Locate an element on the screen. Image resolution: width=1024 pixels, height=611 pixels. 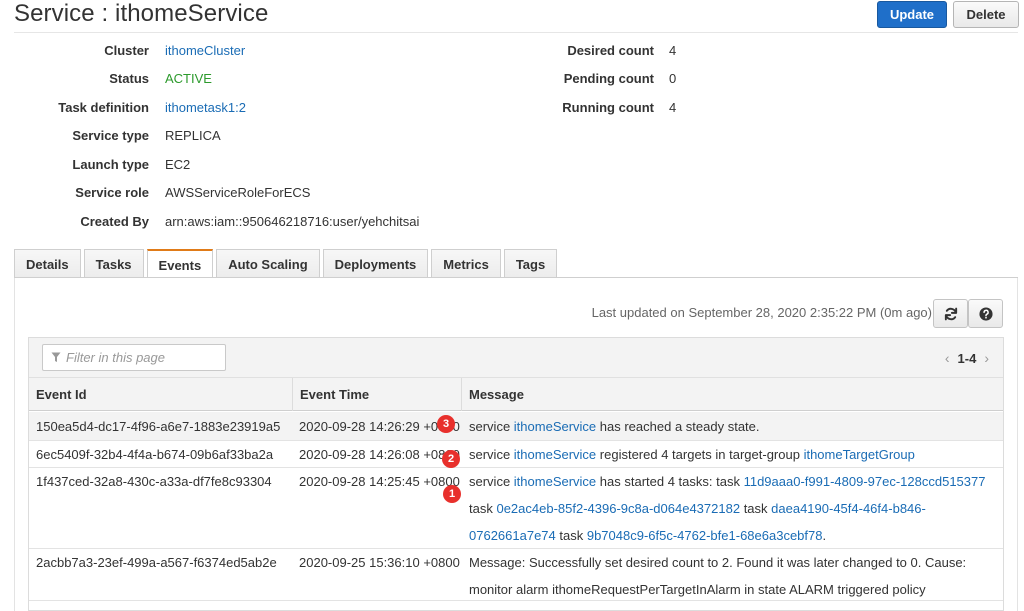
pending-count-value: 0 is located at coordinates (673, 78).